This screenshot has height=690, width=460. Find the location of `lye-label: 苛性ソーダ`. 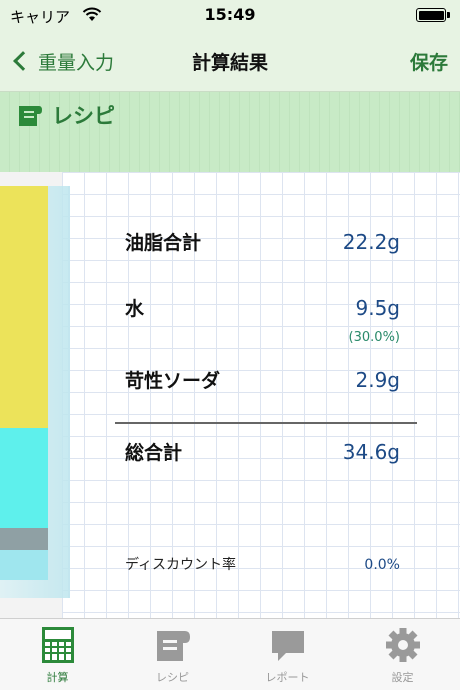

lye-label: 苛性ソーダ is located at coordinates (173, 381).